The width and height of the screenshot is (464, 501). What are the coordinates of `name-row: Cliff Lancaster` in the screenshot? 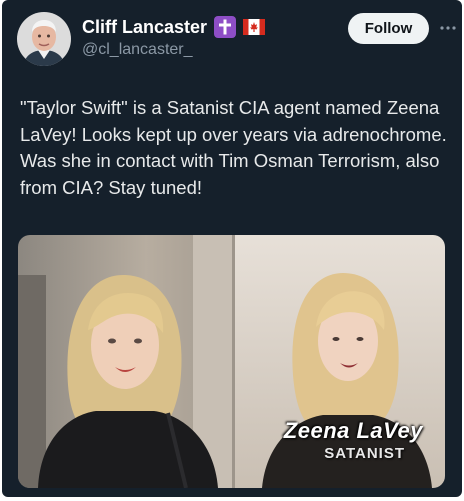 It's located at (174, 27).